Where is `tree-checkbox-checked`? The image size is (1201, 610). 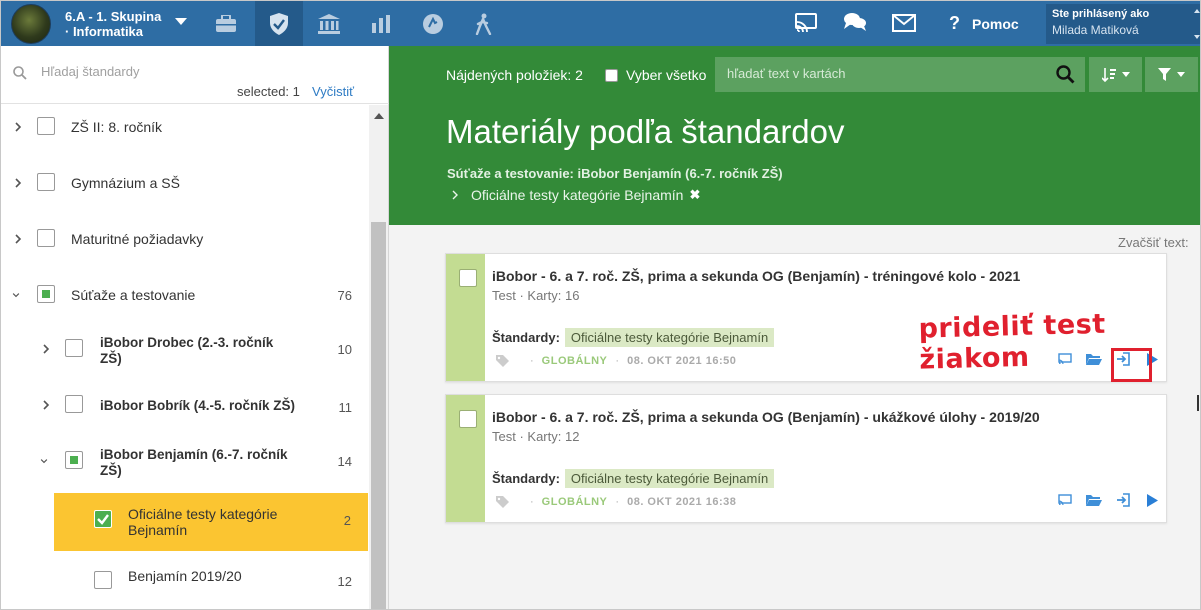
tree-checkbox-checked is located at coordinates (103, 519).